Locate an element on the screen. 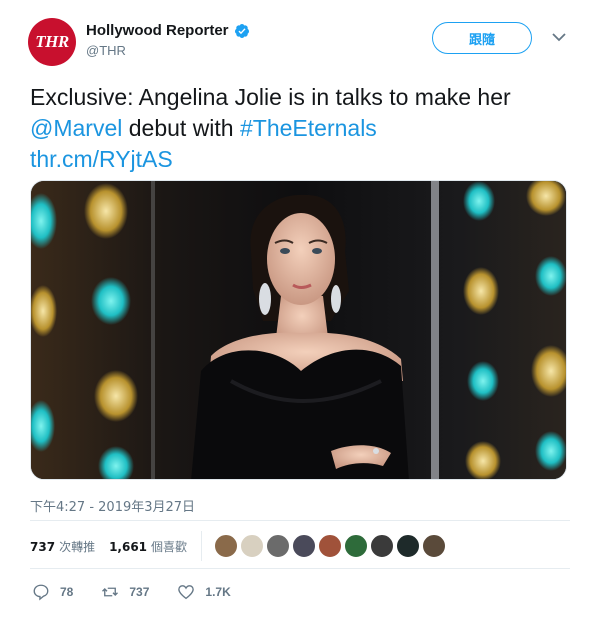  likes-stat: 1,661 個喜歡 is located at coordinates (148, 546).